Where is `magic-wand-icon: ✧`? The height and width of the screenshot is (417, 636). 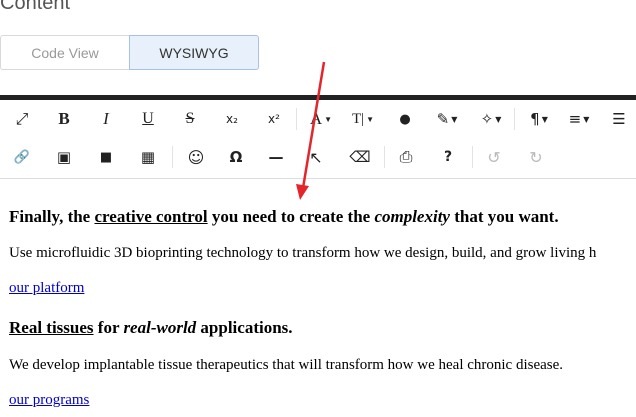 magic-wand-icon: ✧ is located at coordinates (487, 119).